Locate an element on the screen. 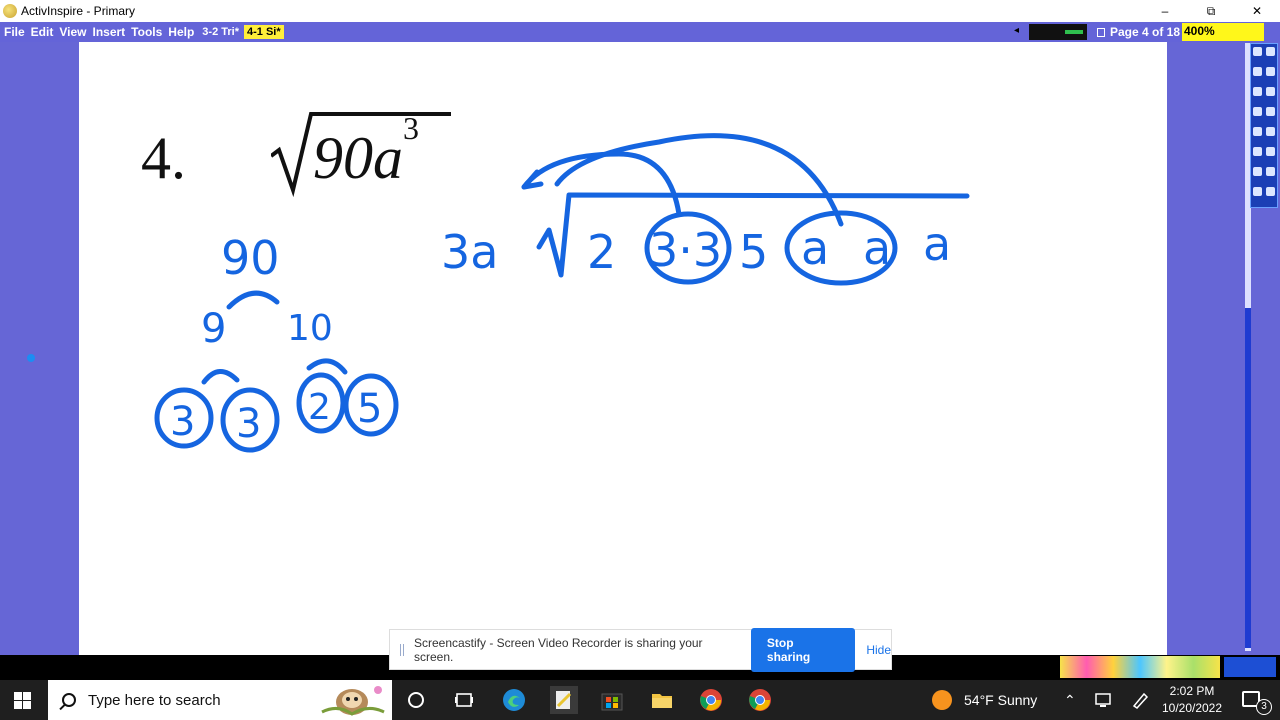  search-highlight-sloth-icon is located at coordinates (353, 701).